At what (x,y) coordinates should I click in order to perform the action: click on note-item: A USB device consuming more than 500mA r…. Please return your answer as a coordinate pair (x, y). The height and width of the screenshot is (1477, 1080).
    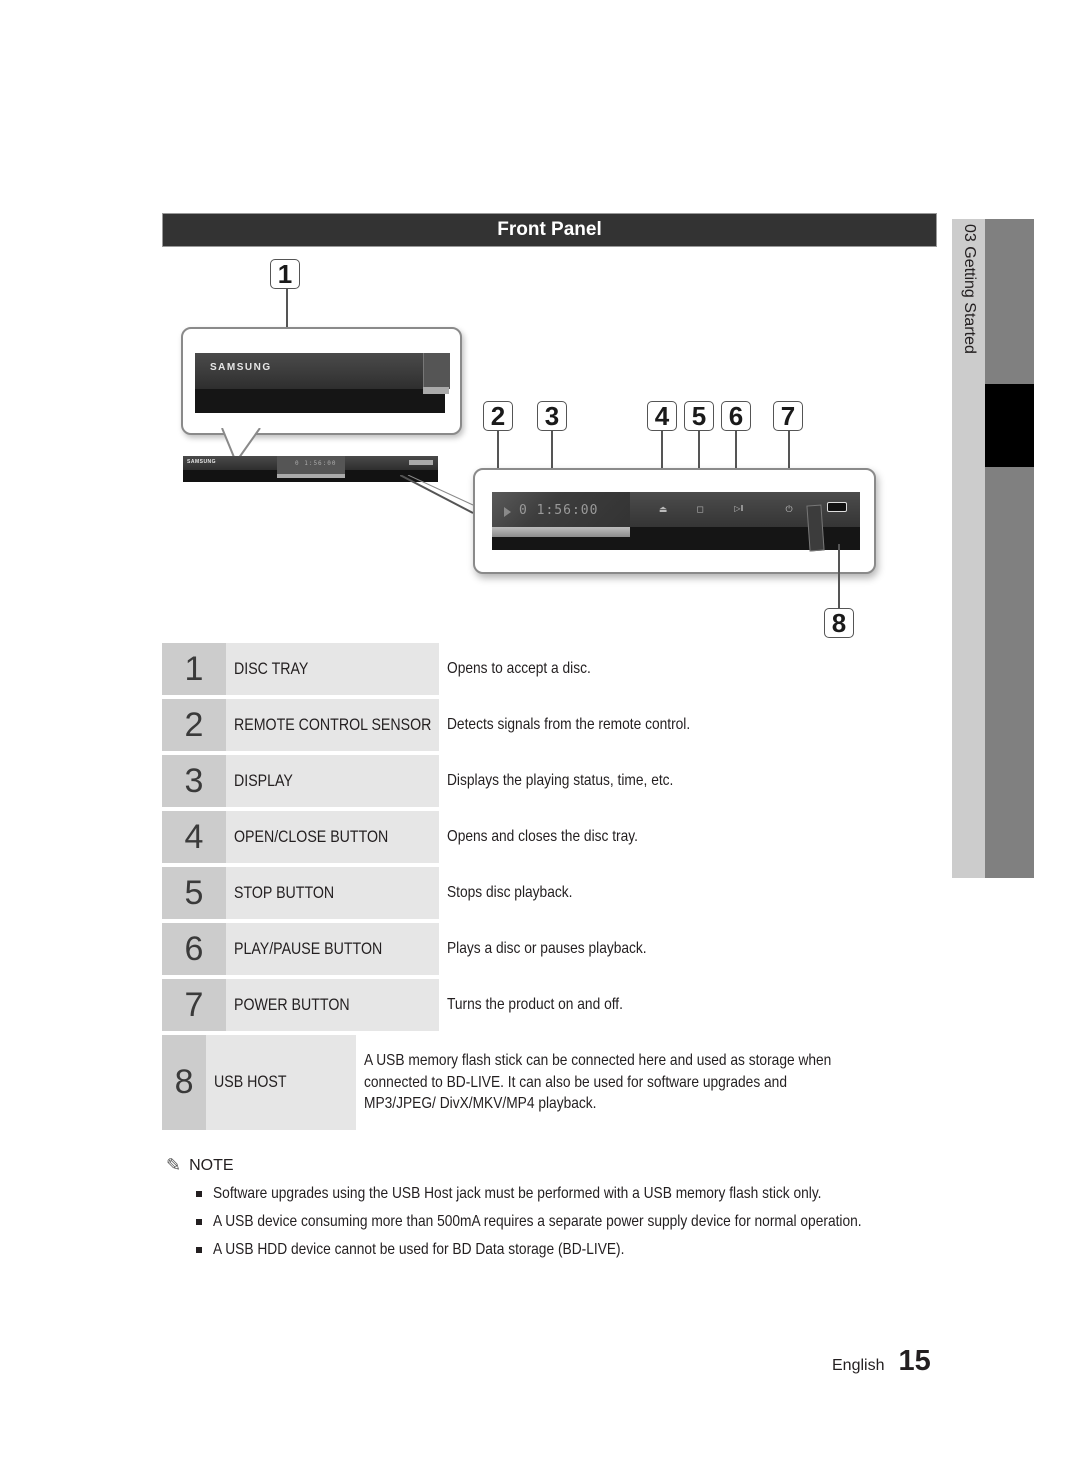
    Looking at the image, I should click on (556, 1225).